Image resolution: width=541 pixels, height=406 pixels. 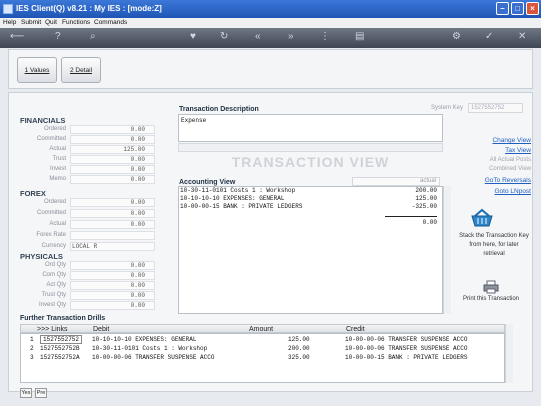 I want to click on drill-row-debit: 10-00-00-06 TRANSFER SUSPENSE ACCO, so click(x=153, y=357).